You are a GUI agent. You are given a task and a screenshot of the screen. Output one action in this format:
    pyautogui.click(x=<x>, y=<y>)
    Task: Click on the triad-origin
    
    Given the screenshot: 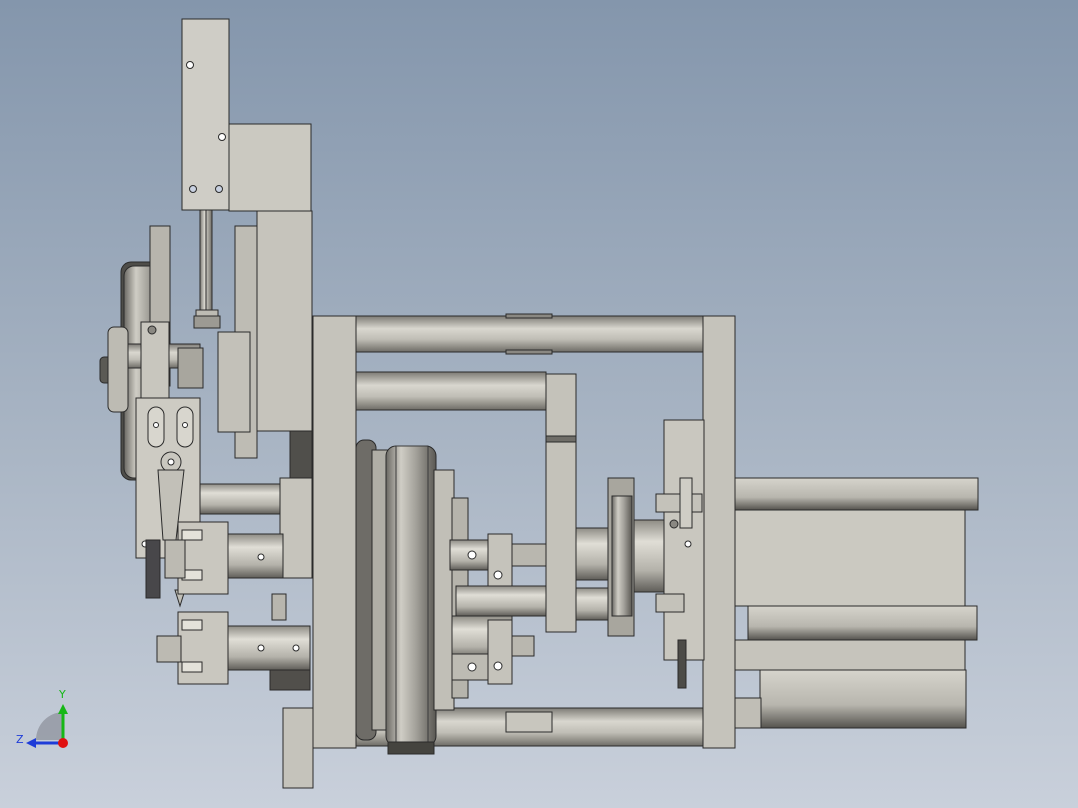 What is the action you would take?
    pyautogui.click(x=63, y=743)
    